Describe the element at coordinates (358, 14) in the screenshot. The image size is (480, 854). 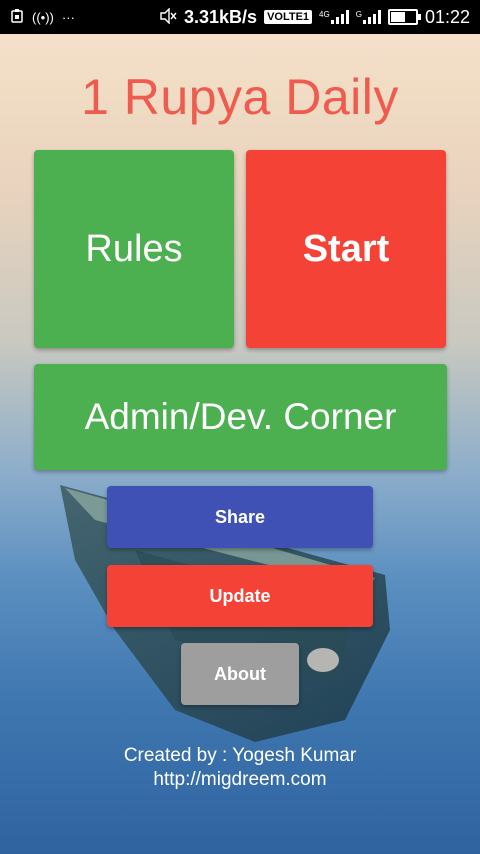
I see `network-type-2: G` at that location.